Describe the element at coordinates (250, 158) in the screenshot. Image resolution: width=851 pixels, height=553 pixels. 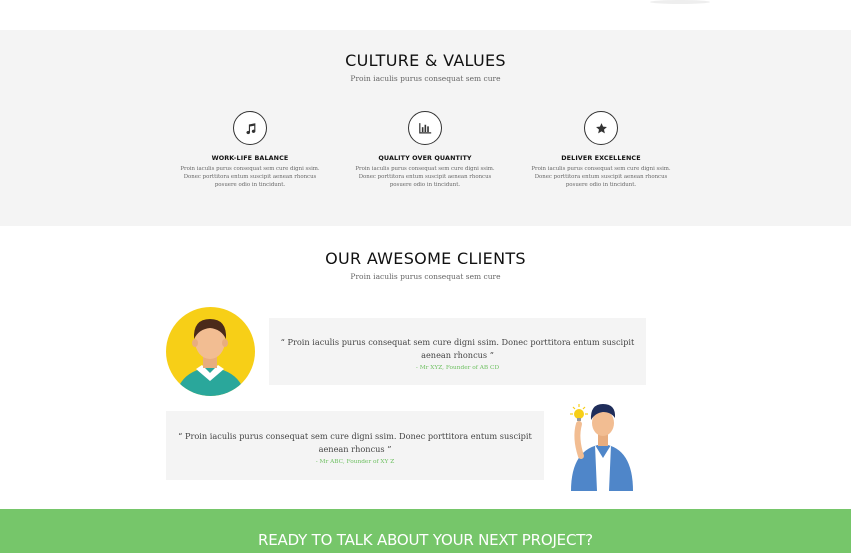
I see `value-title: WORK-LIFE BALANCE` at that location.